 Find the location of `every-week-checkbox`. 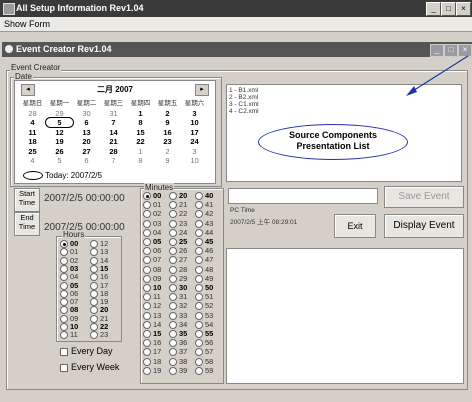

every-week-checkbox is located at coordinates (64, 367).